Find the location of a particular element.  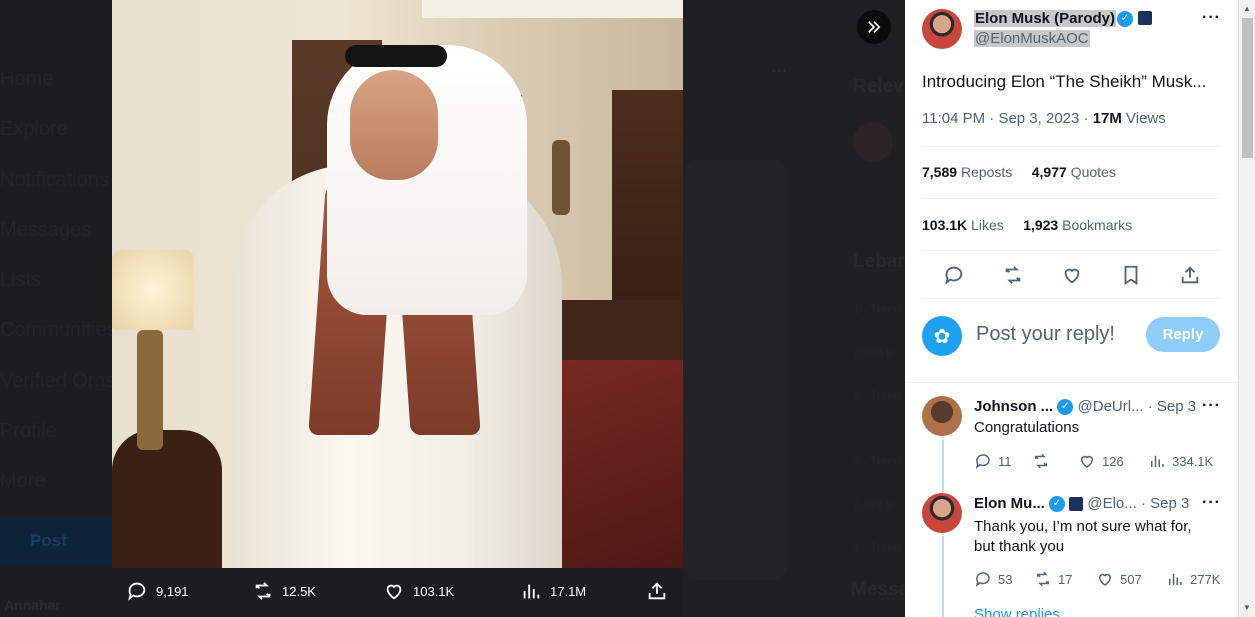

reply-button is located at coordinates (954, 275).